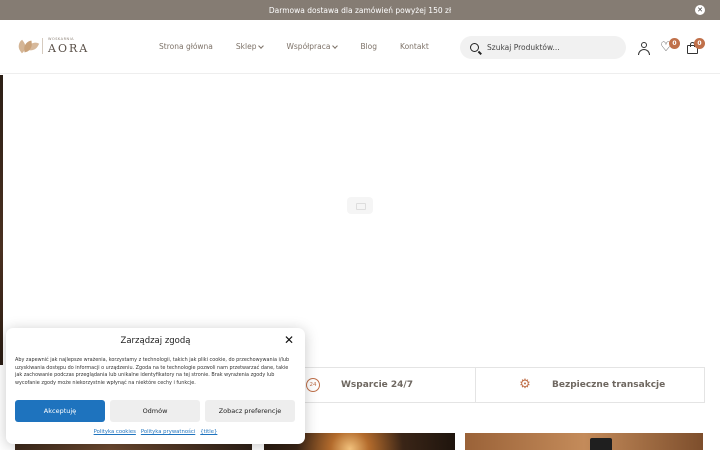  I want to click on secure-transaction-icon: ⚙, so click(525, 384).